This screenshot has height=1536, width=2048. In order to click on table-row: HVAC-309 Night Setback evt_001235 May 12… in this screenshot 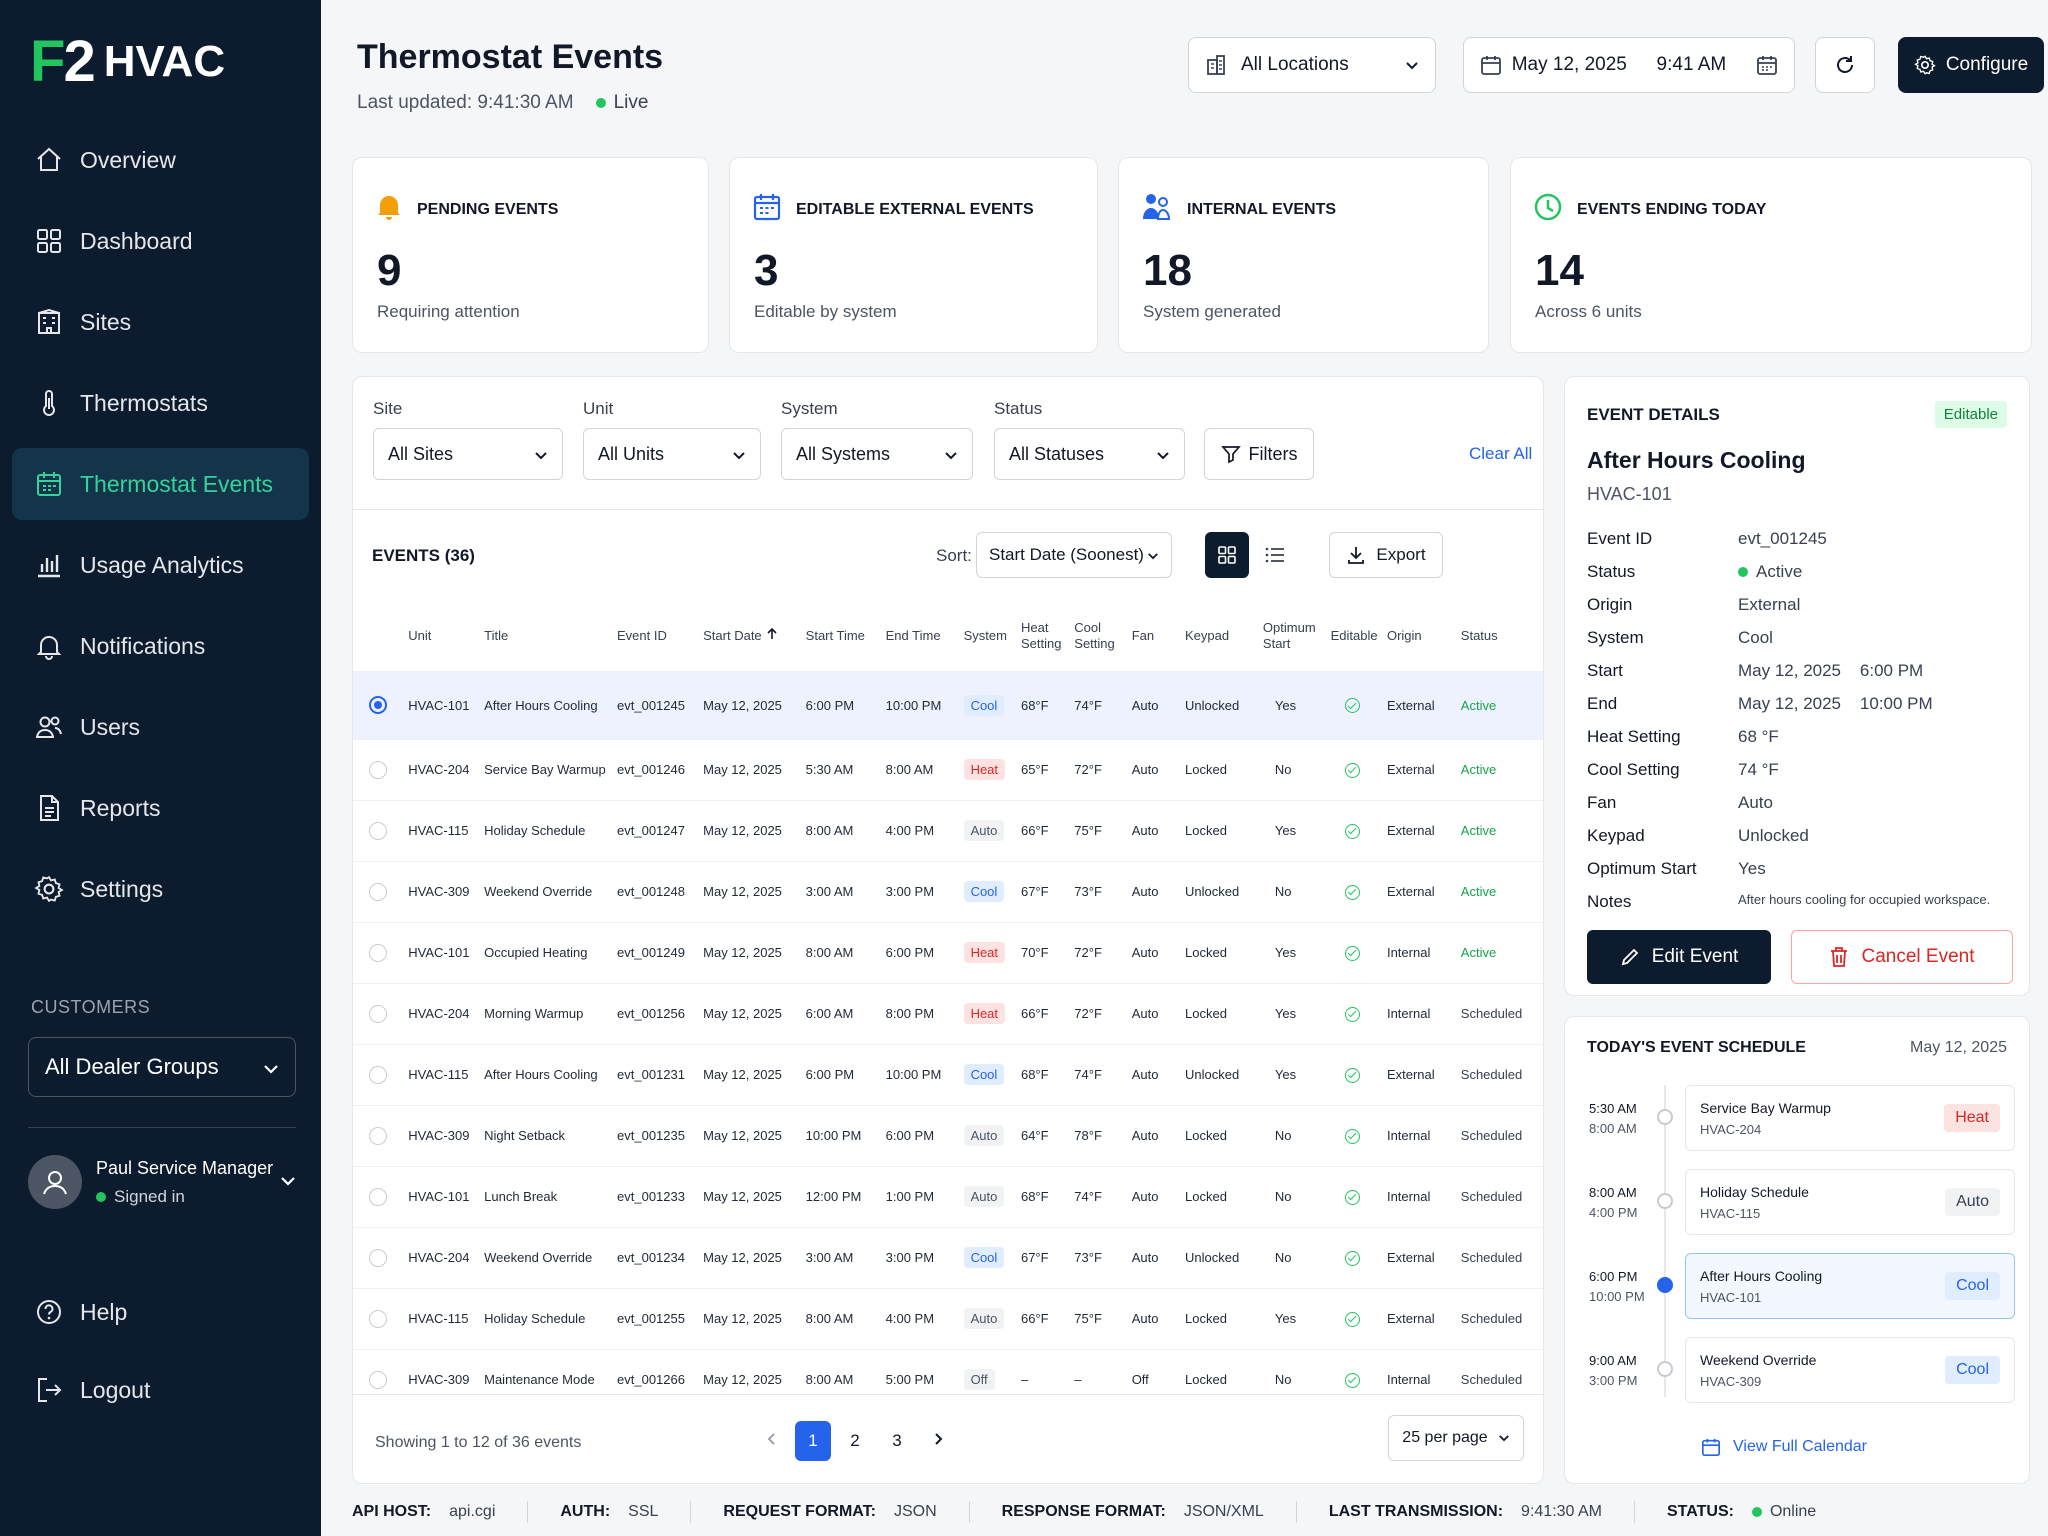, I will do `click(948, 1135)`.